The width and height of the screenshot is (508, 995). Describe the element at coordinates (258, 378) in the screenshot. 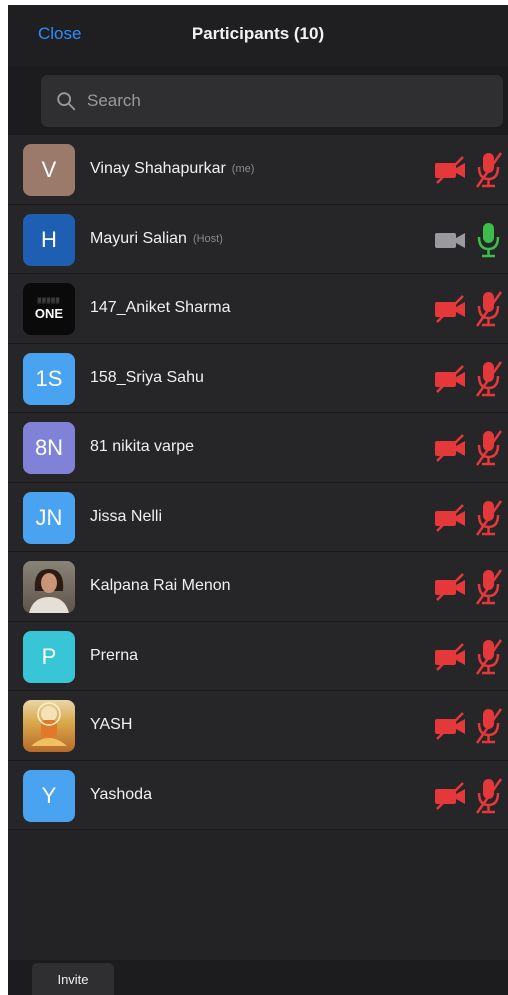

I see `participant-row: 1S 158_Sriya Sahu` at that location.